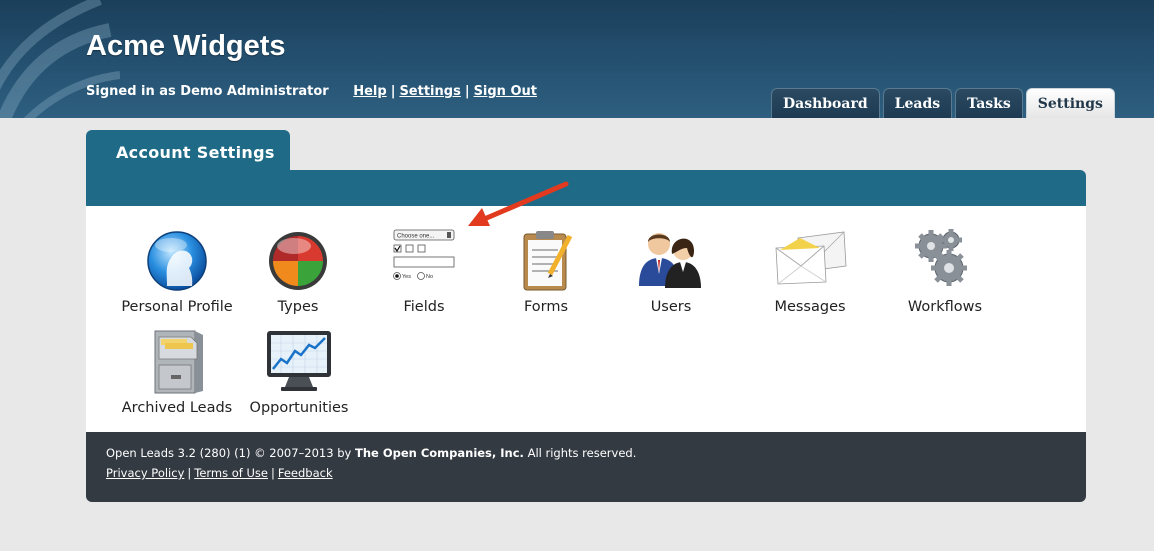 The width and height of the screenshot is (1154, 551). Describe the element at coordinates (505, 91) in the screenshot. I see `sign-out-link: Sign Out` at that location.